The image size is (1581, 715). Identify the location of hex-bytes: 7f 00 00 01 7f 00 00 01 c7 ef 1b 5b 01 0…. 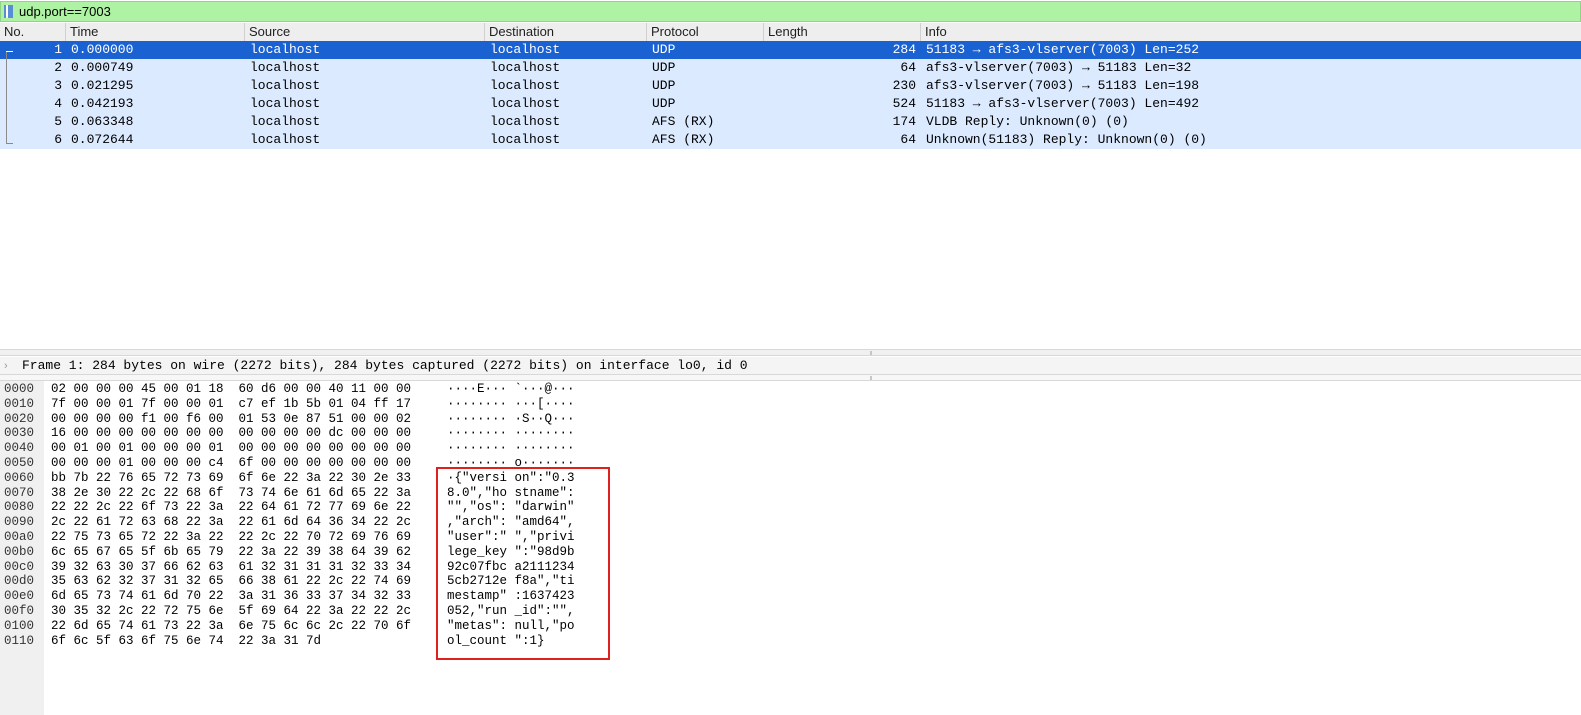
(231, 404).